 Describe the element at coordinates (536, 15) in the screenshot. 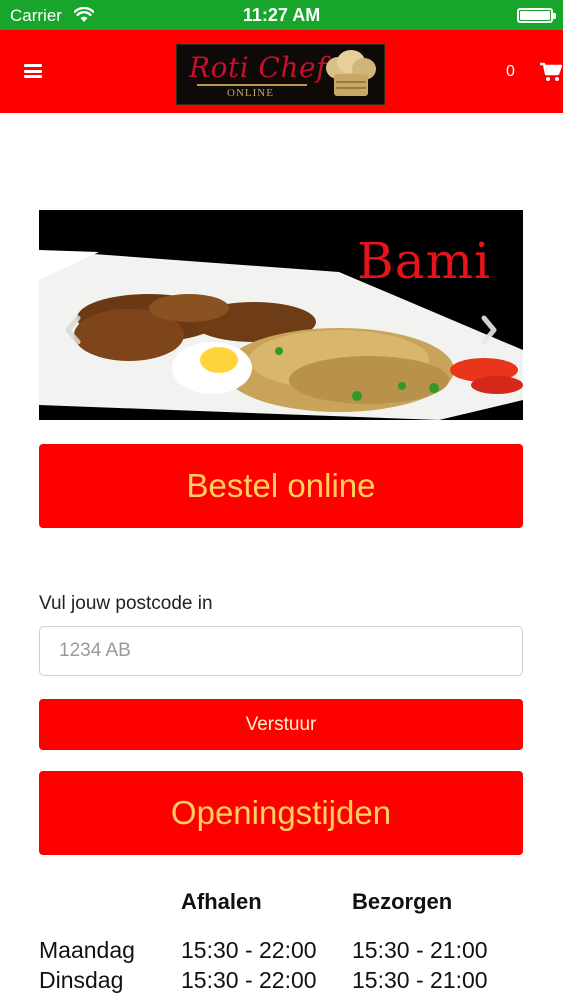

I see `battery-icon` at that location.